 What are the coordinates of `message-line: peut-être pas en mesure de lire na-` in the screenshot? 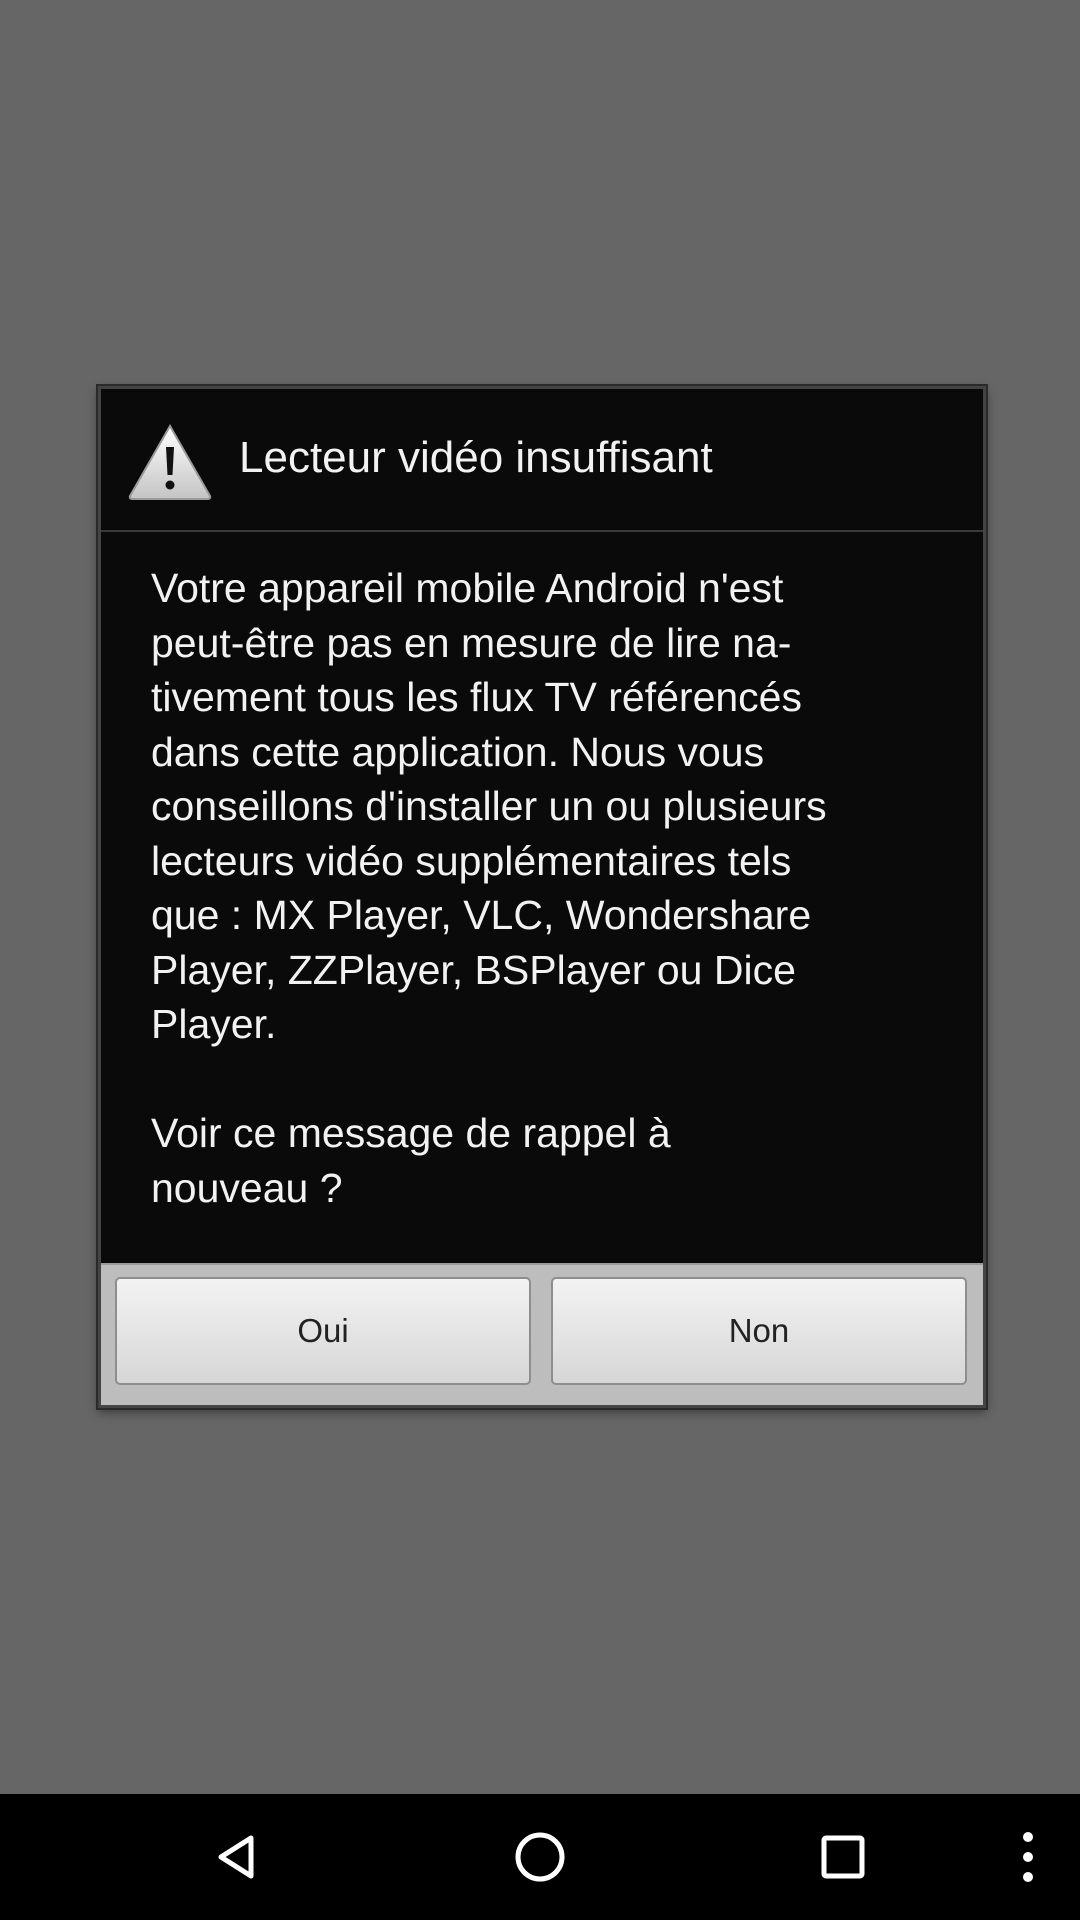 It's located at (471, 642).